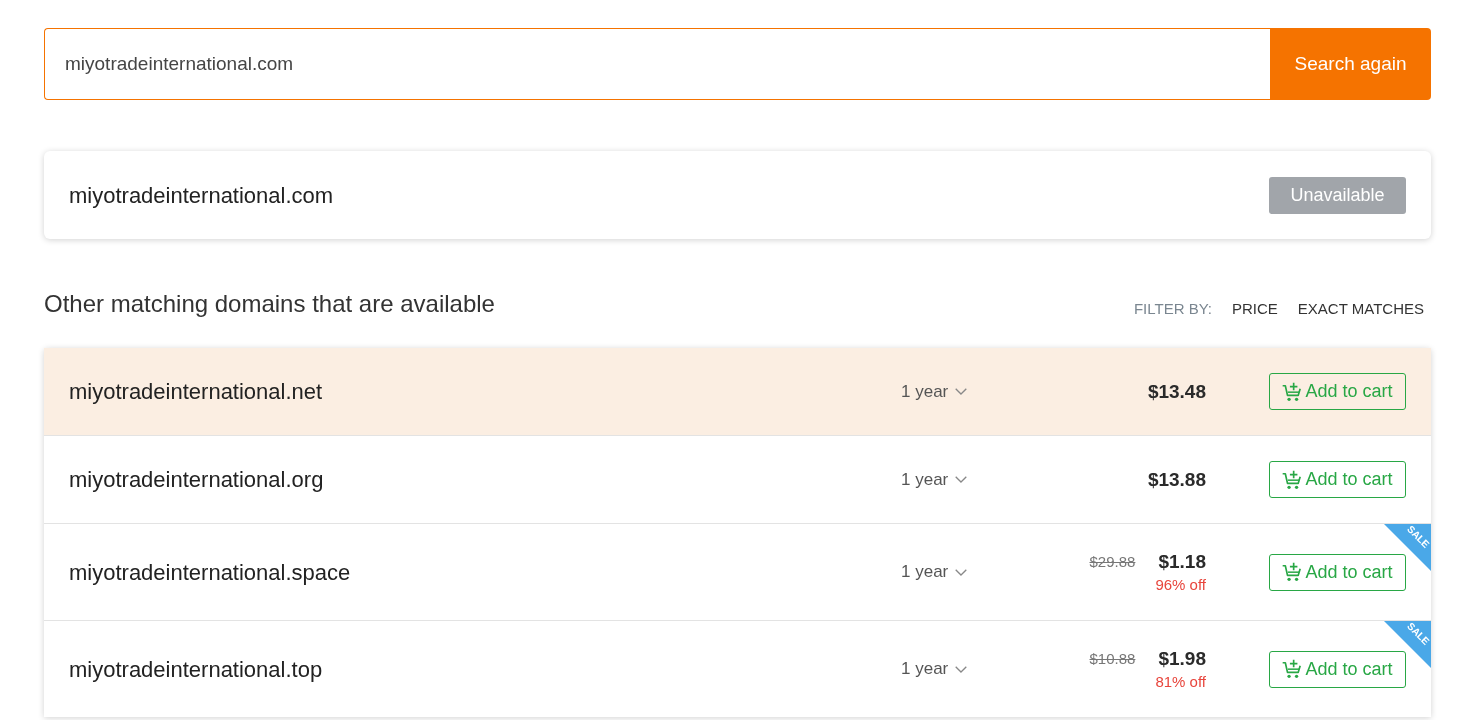  I want to click on price: $1.98, so click(1181, 659).